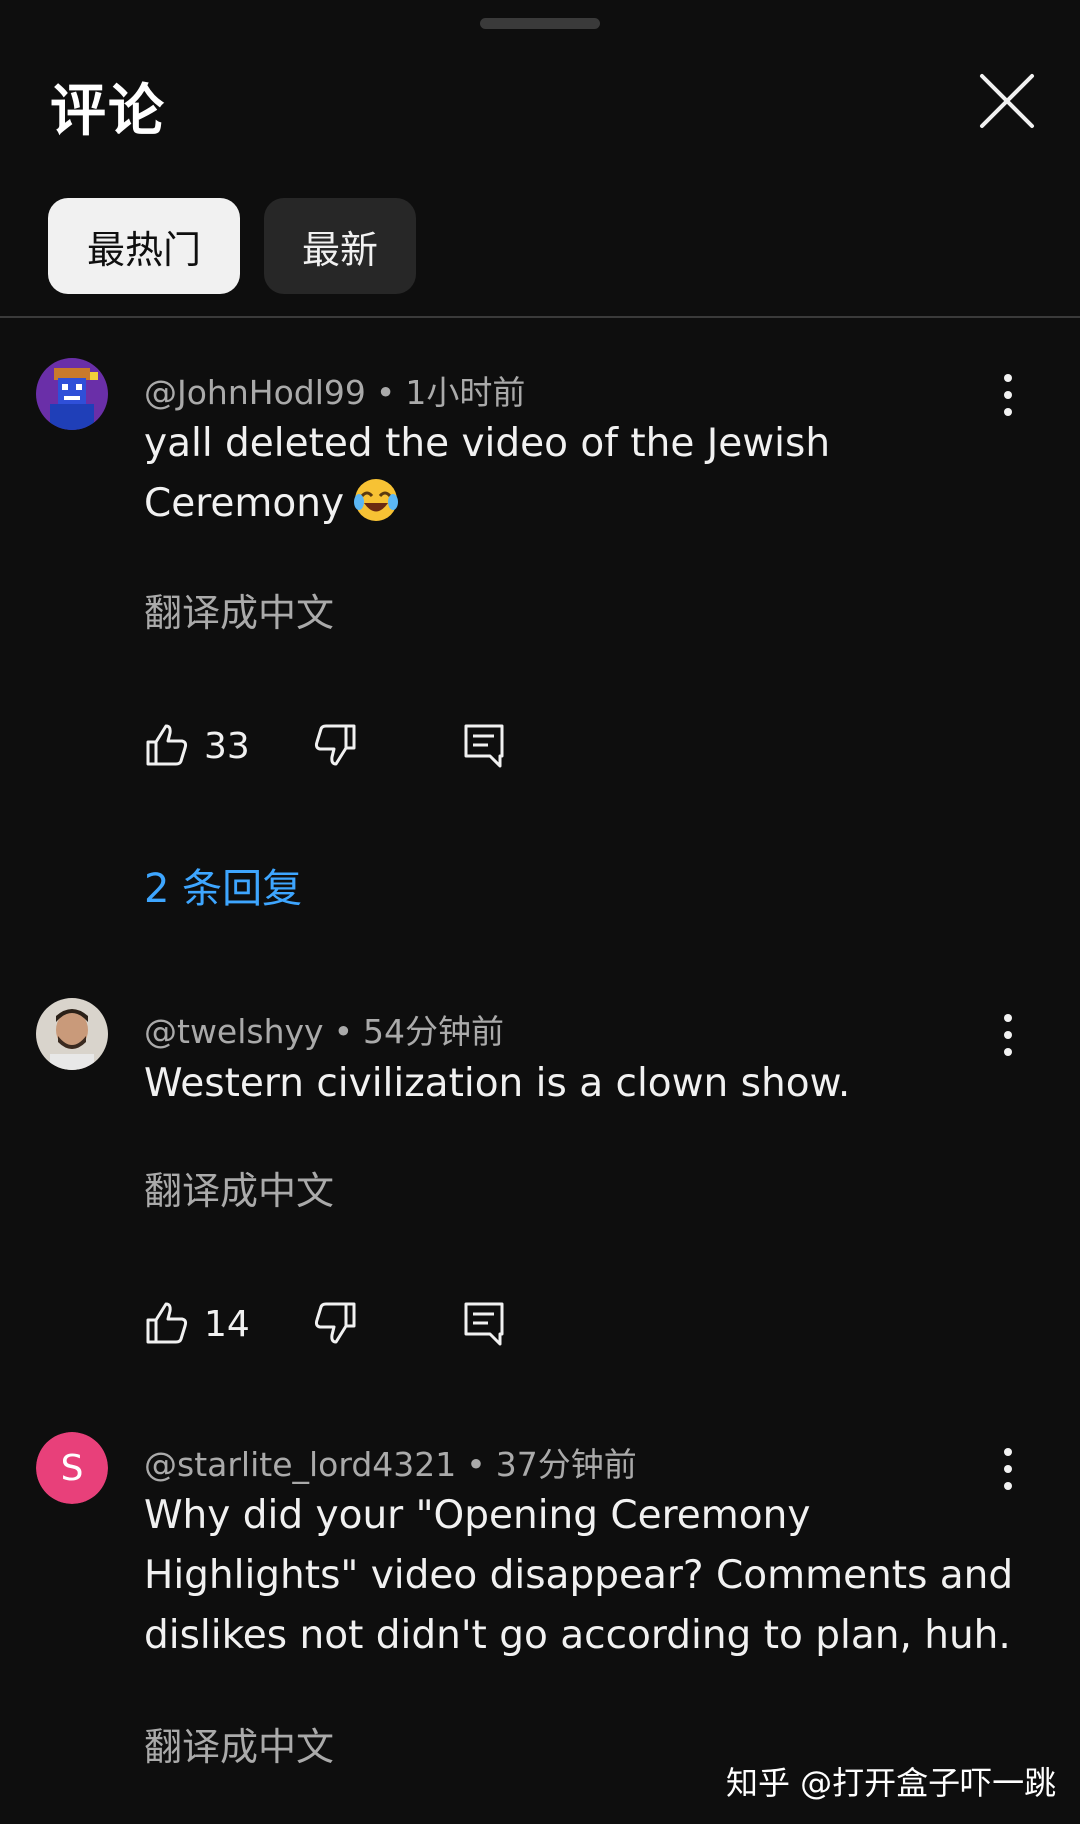  Describe the element at coordinates (566, 1464) in the screenshot. I see `comment-time: 37分钟前` at that location.